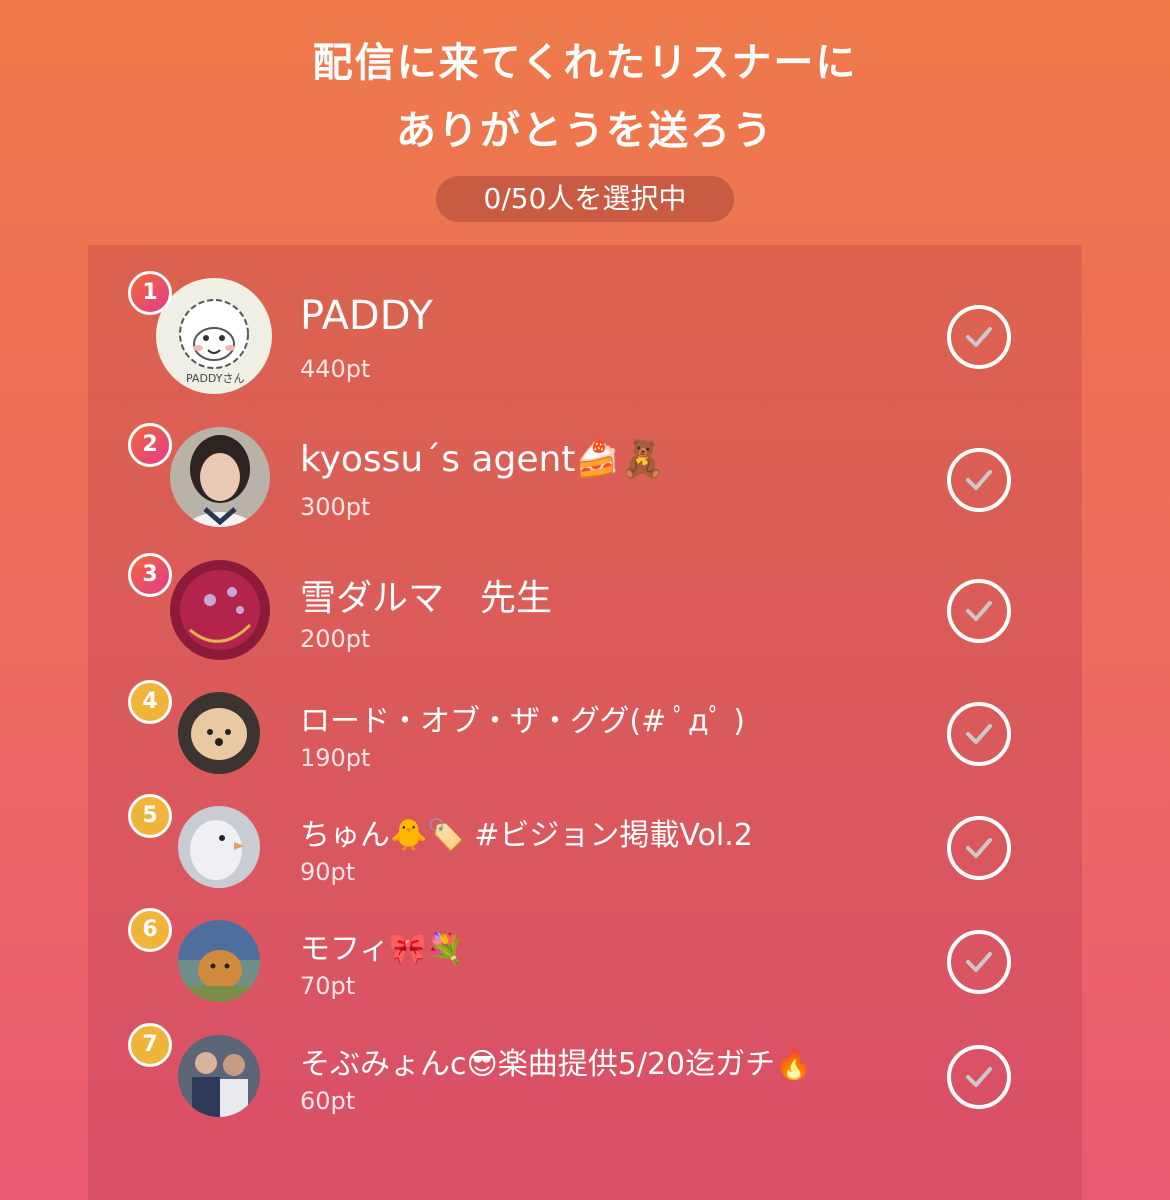 Image resolution: width=1170 pixels, height=1200 pixels. I want to click on listener-points: 300pt, so click(335, 507).